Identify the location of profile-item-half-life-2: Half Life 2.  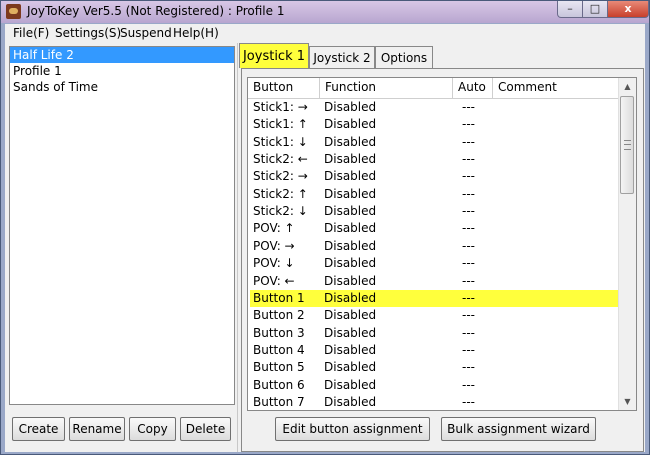
(122, 55).